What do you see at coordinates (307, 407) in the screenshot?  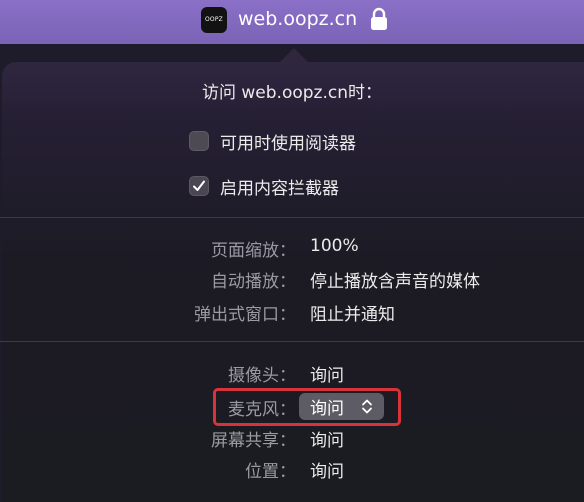 I see `highlight-annotation-box` at bounding box center [307, 407].